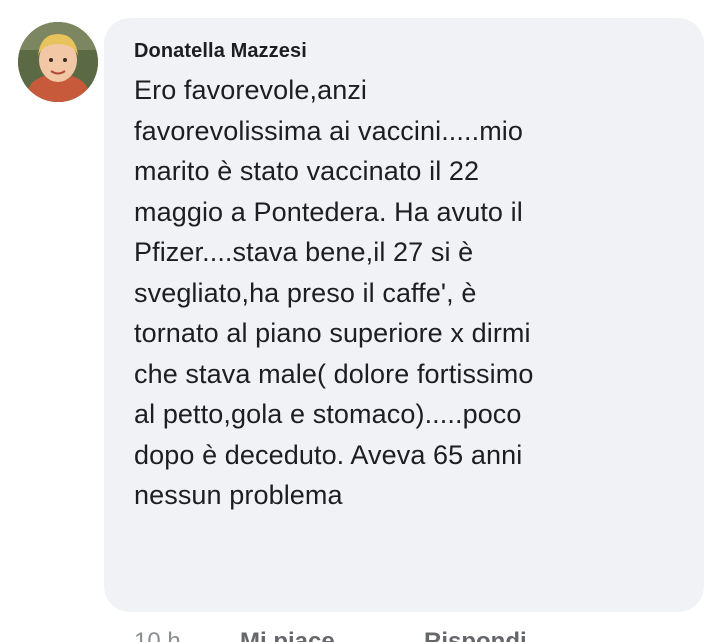 Image resolution: width=720 pixels, height=642 pixels. Describe the element at coordinates (475, 635) in the screenshot. I see `reply-button: Rispondi` at that location.